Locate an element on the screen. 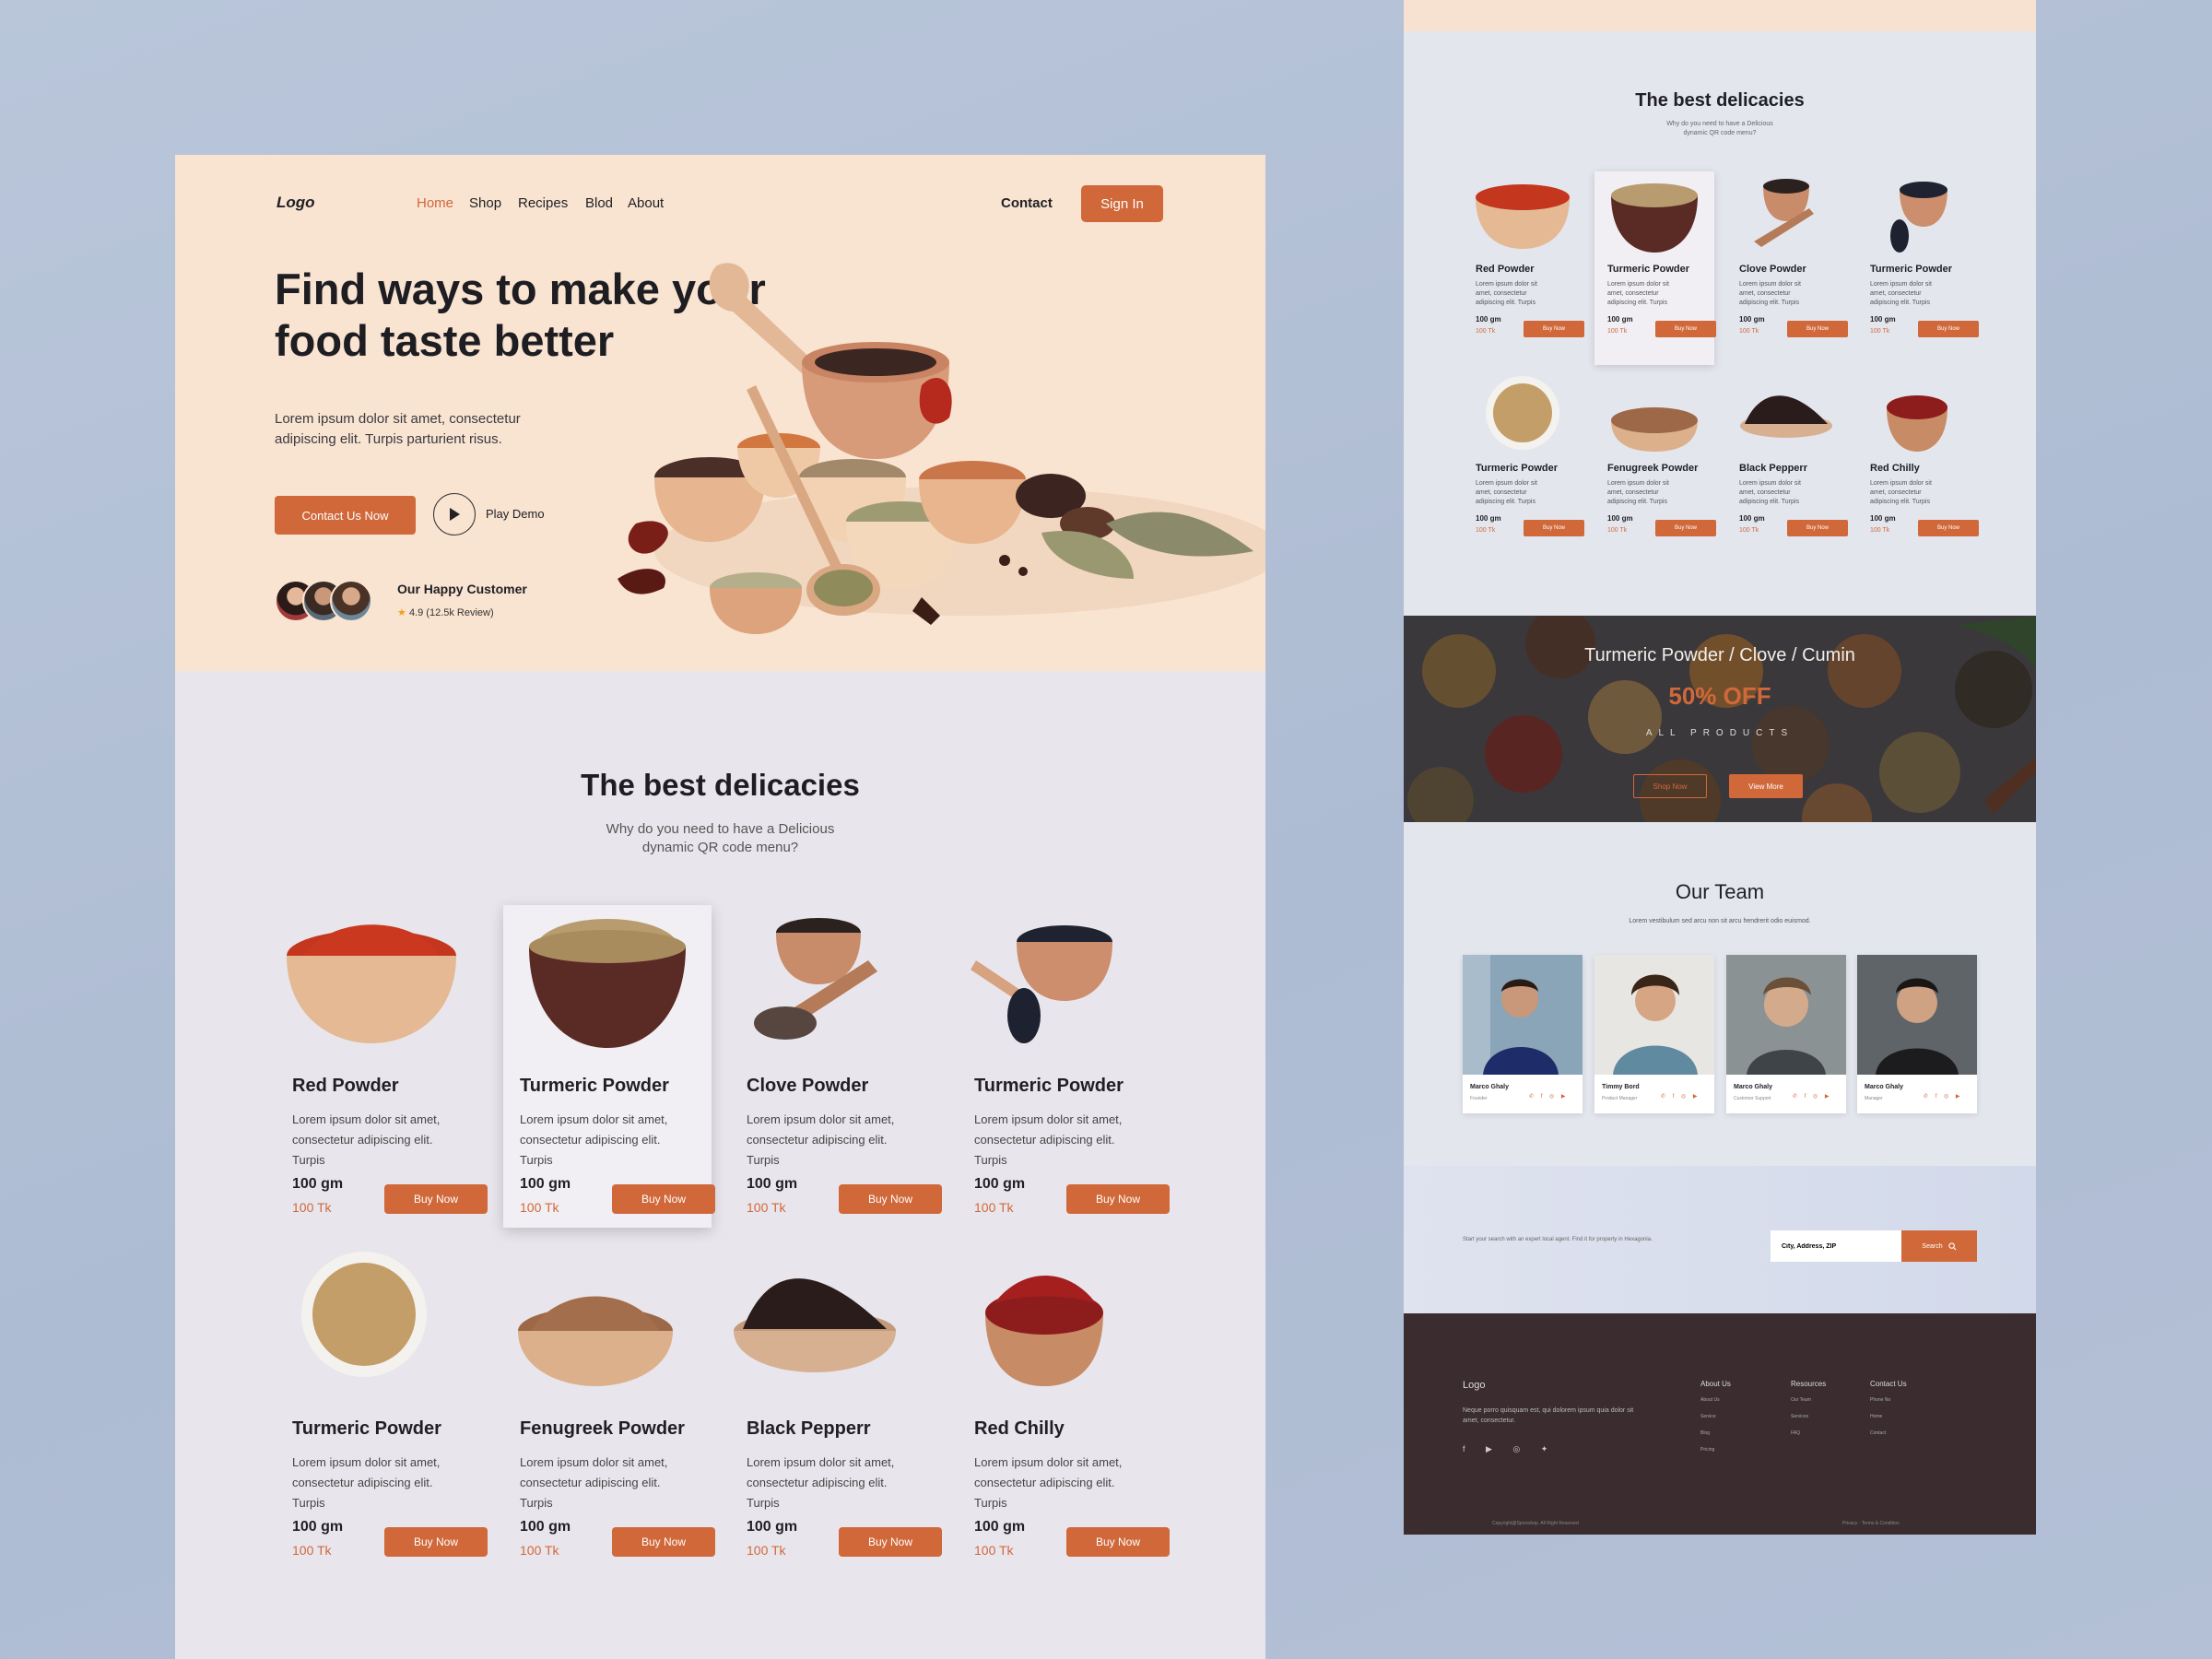 This screenshot has width=2212, height=1659. nav-about: About is located at coordinates (646, 203).